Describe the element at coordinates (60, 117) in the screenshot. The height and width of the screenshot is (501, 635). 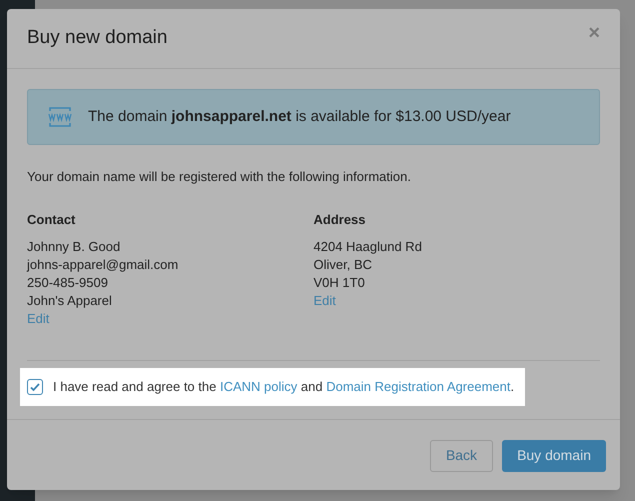
I see `www-icon` at that location.